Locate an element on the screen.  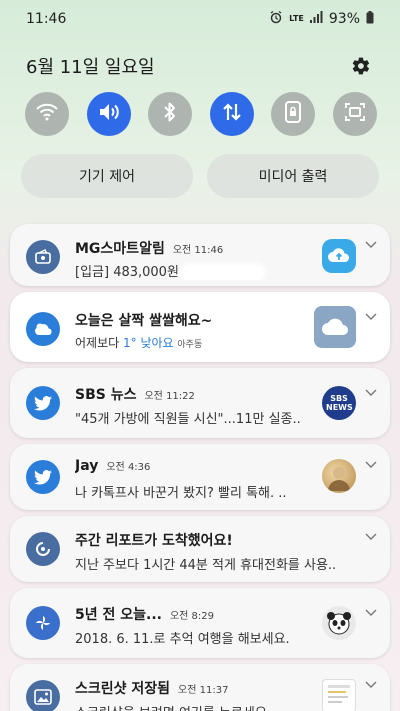
notification-card: Jay 오전 4:36 나 카톡프사 바꾼거 봤지? 빨리 톡해. .. is located at coordinates (200, 477).